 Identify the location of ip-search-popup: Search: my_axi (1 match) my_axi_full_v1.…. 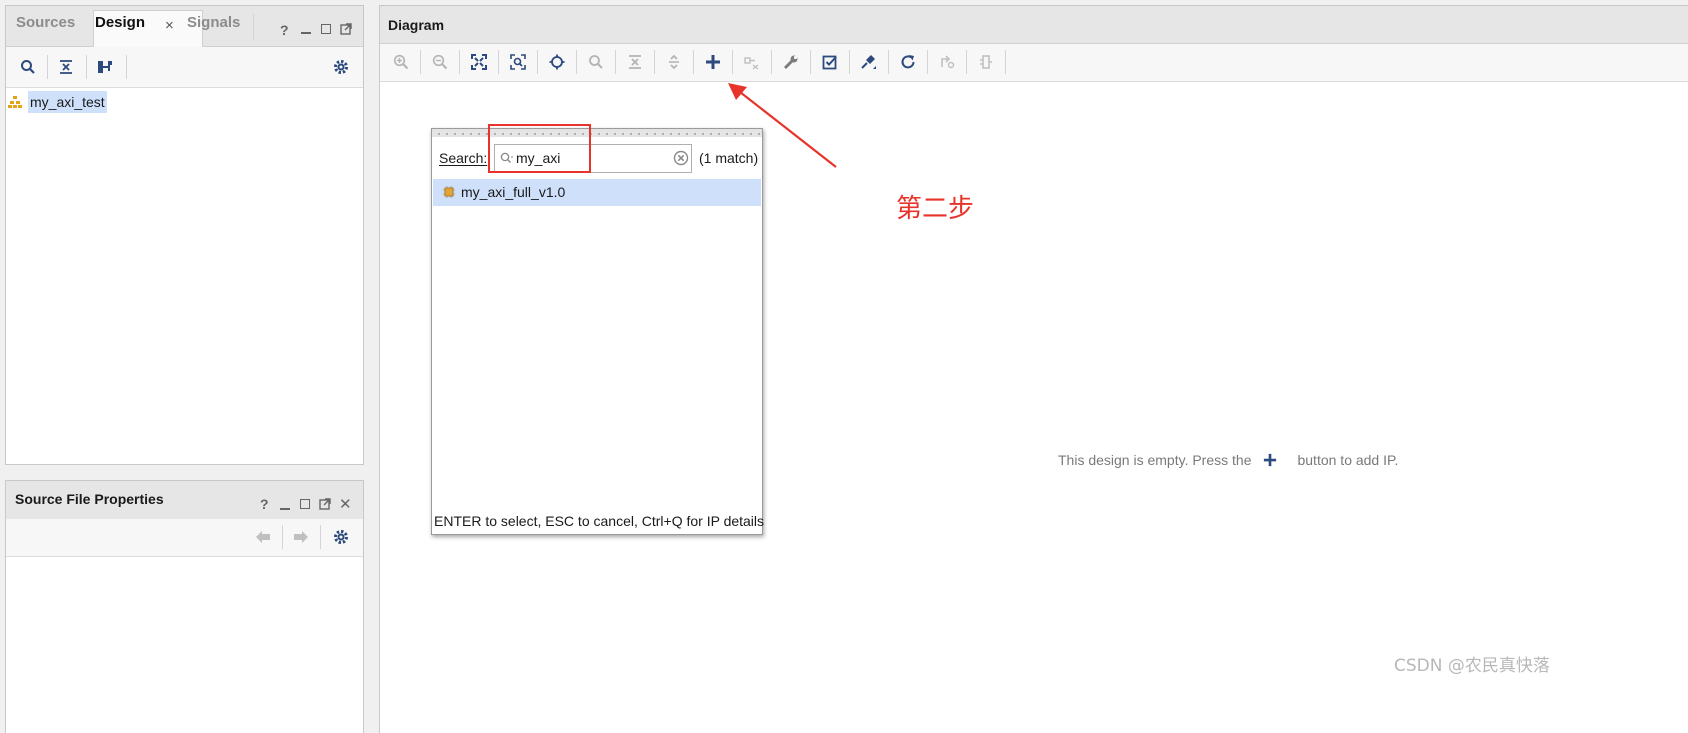
(598, 331).